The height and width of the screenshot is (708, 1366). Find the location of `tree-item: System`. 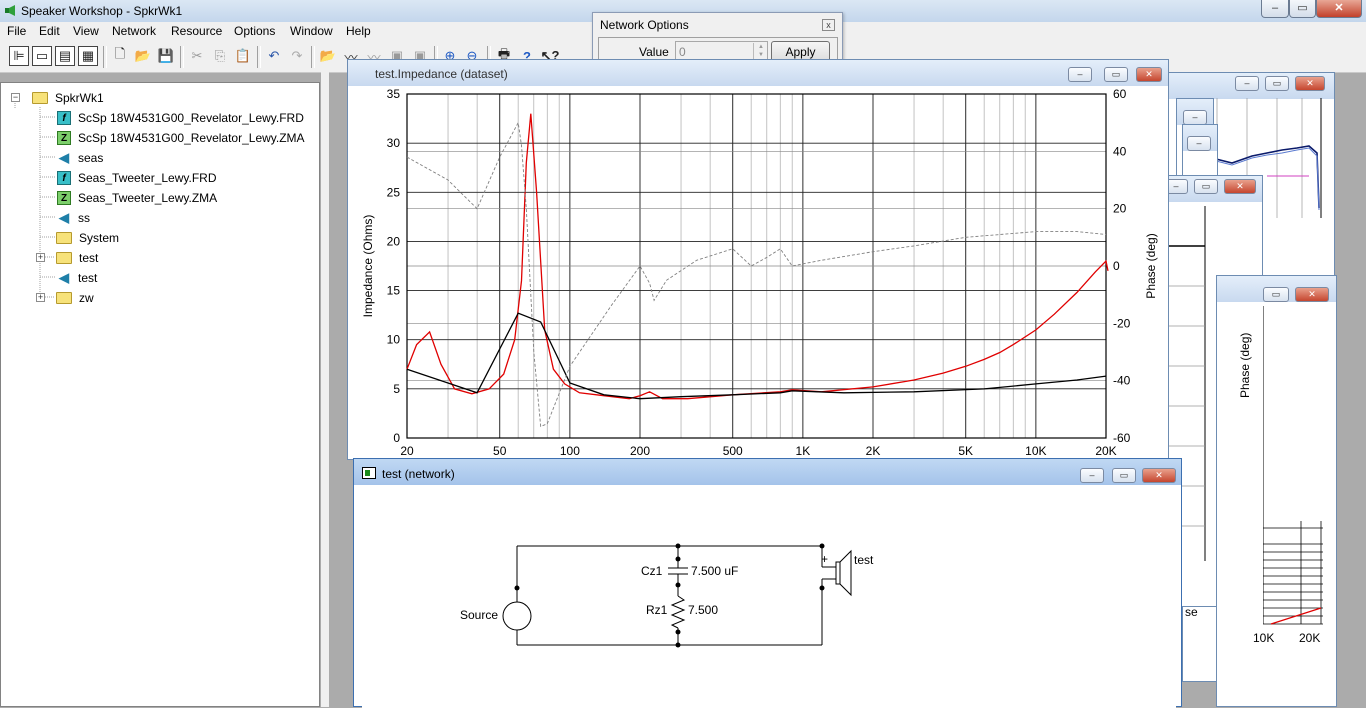

tree-item: System is located at coordinates (87, 238).